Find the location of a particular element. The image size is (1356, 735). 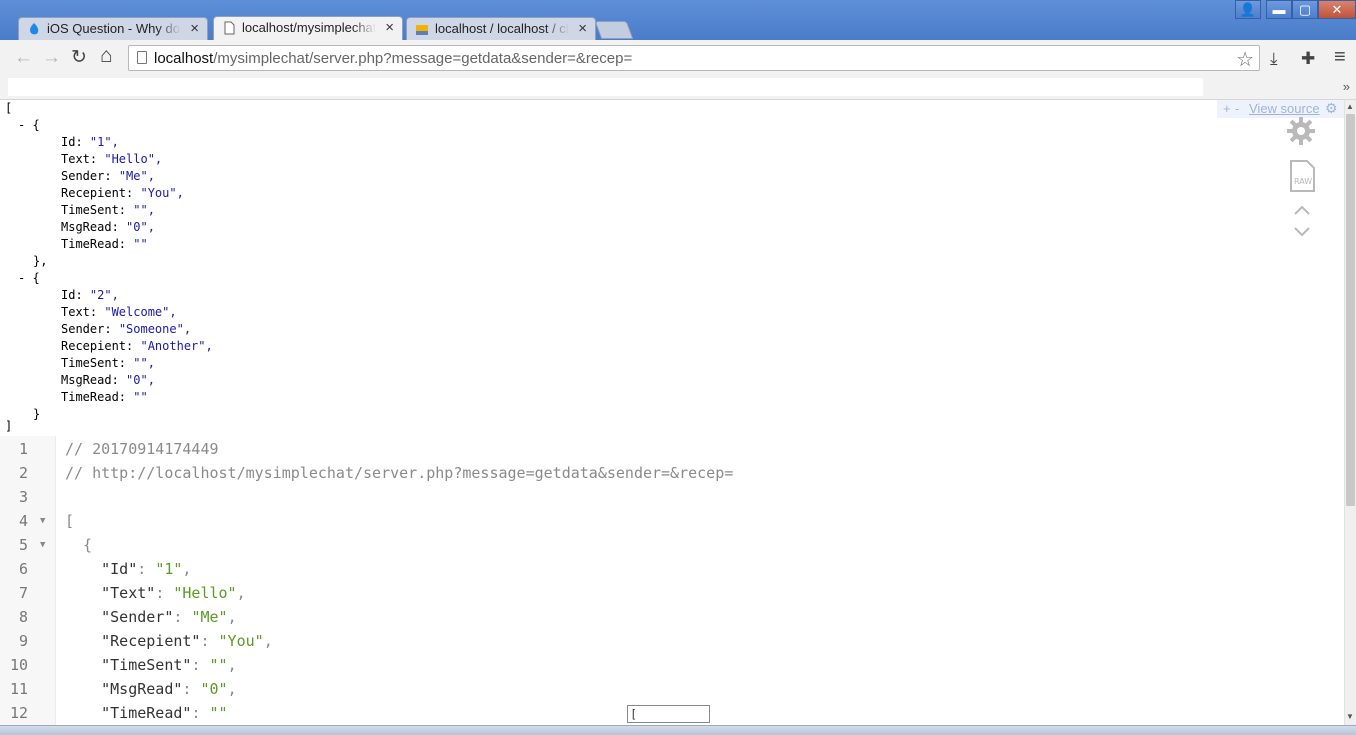

json-value: "Welcome", is located at coordinates (140, 312).